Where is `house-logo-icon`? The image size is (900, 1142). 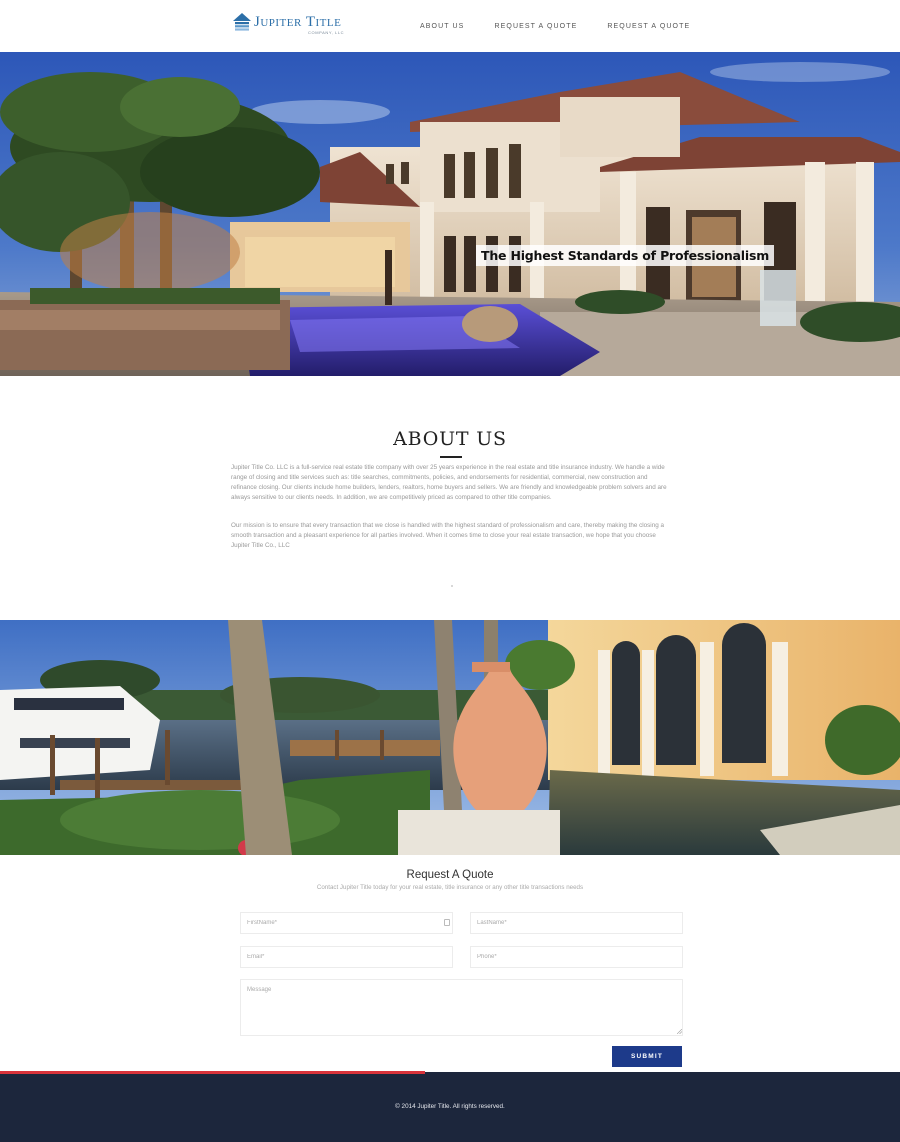 house-logo-icon is located at coordinates (242, 22).